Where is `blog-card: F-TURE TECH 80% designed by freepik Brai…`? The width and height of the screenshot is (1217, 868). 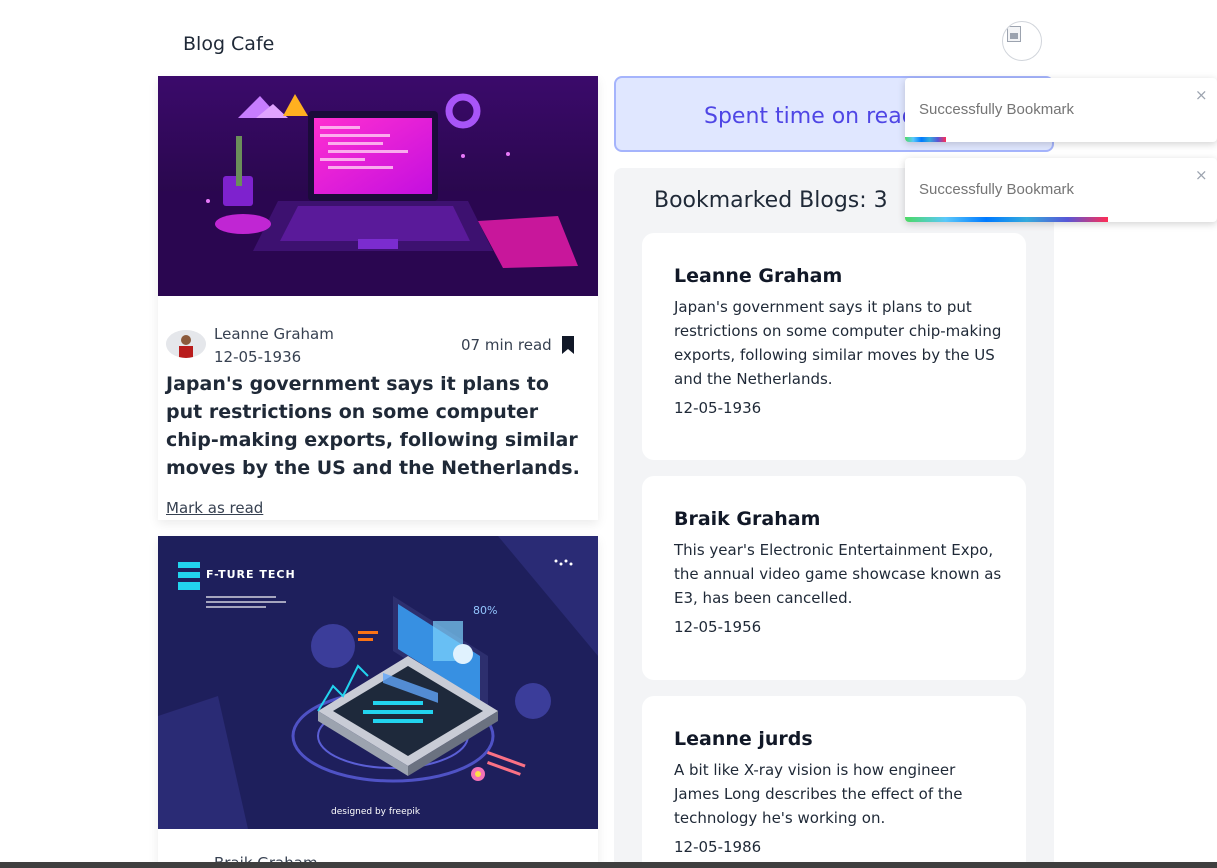
blog-card: F-TURE TECH 80% designed by freepik Brai… is located at coordinates (378, 702).